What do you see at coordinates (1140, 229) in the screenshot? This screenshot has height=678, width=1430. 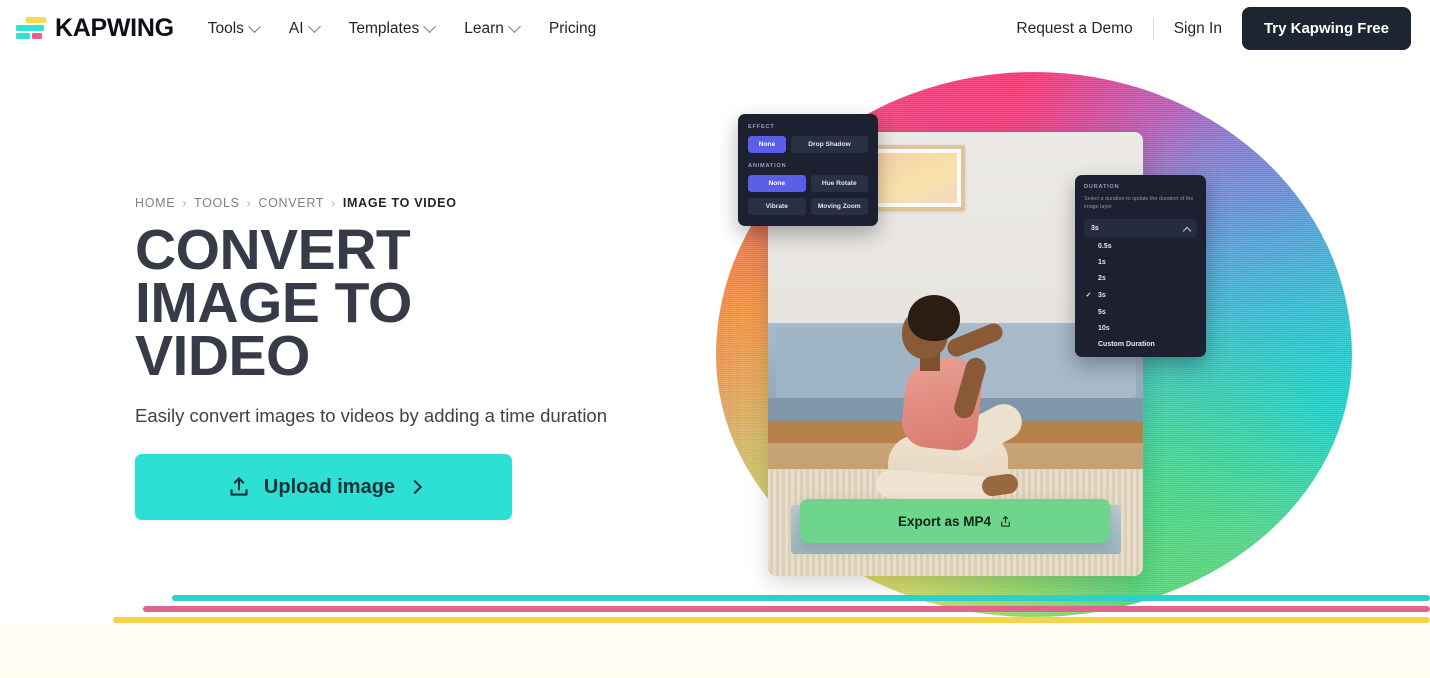 I see `duration-select-trigger: 3s` at bounding box center [1140, 229].